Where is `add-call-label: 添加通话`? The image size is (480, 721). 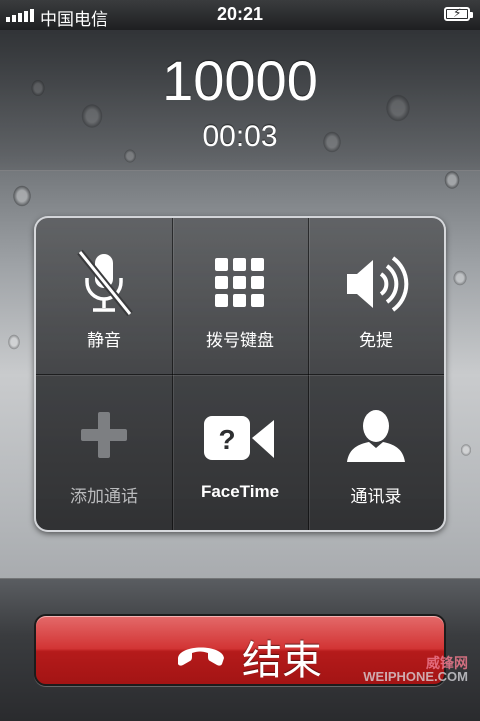 add-call-label: 添加通话 is located at coordinates (104, 496).